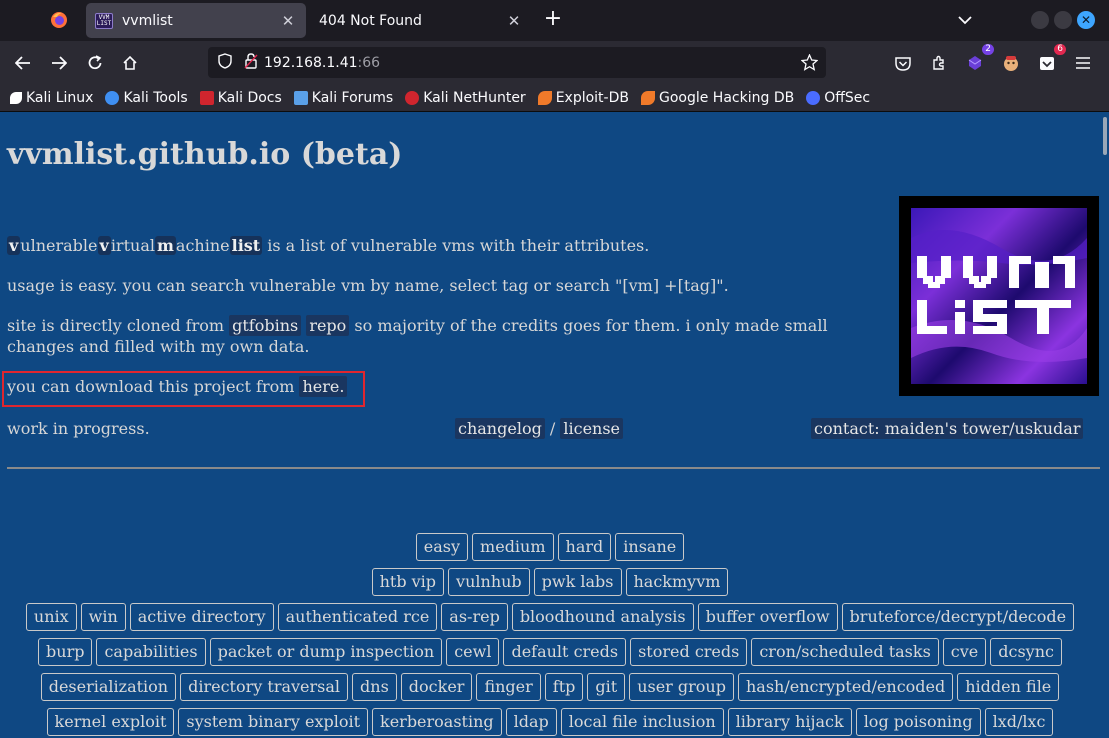 The height and width of the screenshot is (738, 1109). I want to click on bookmark-kali-linux: Kali Linux, so click(51, 98).